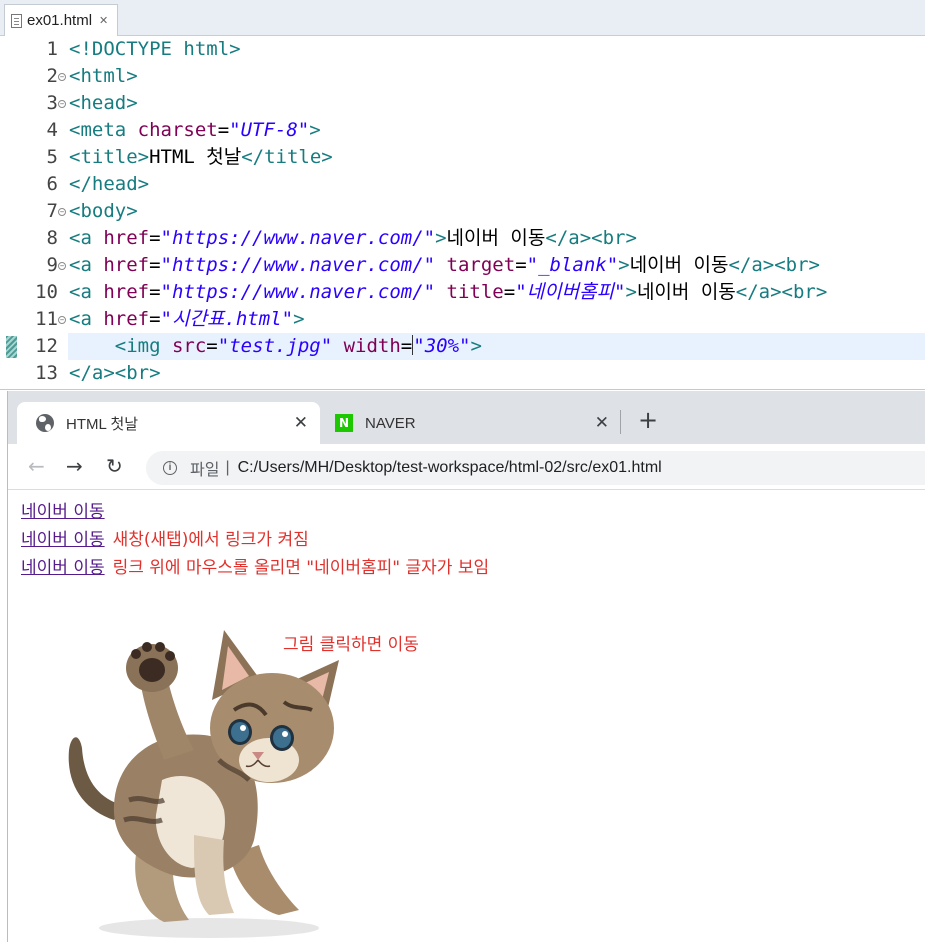 This screenshot has height=942, width=925. I want to click on code-token: "시간표.html", so click(227, 319).